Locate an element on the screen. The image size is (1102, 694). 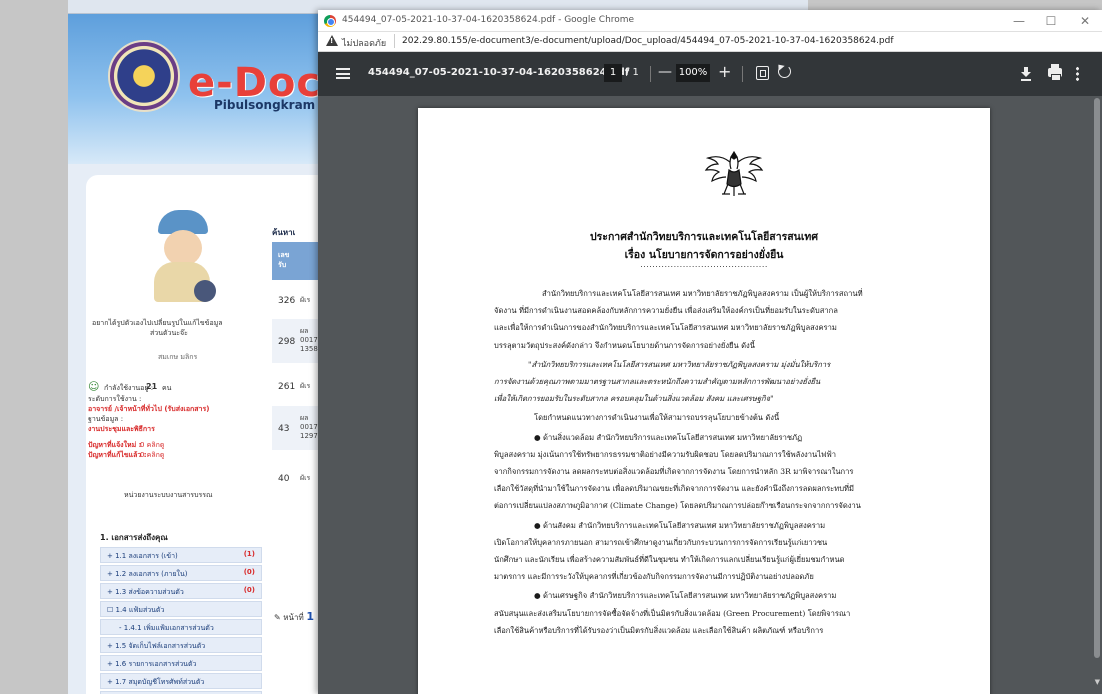
online-count: 21 is located at coordinates (152, 386).